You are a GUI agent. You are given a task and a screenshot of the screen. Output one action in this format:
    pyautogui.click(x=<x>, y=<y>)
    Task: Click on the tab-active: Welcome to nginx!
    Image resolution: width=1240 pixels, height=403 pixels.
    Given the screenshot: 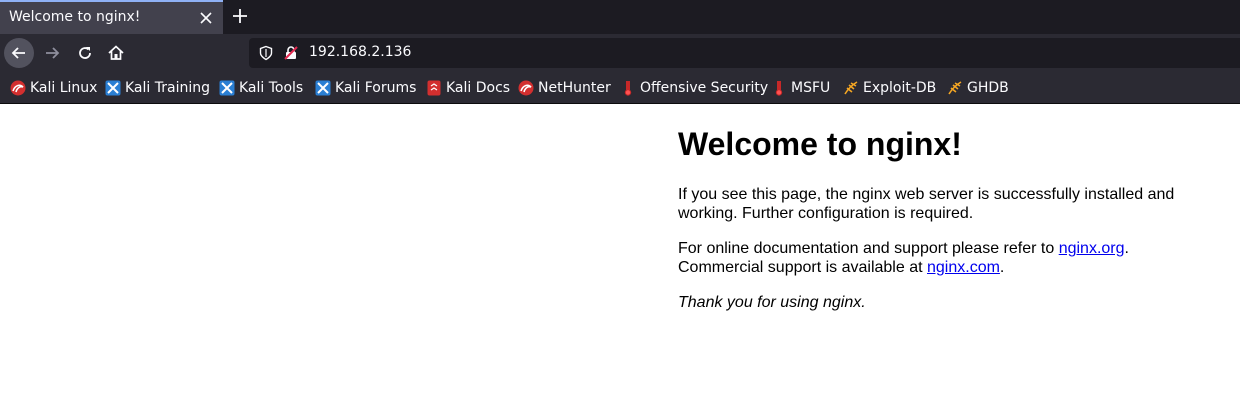 What is the action you would take?
    pyautogui.click(x=111, y=17)
    